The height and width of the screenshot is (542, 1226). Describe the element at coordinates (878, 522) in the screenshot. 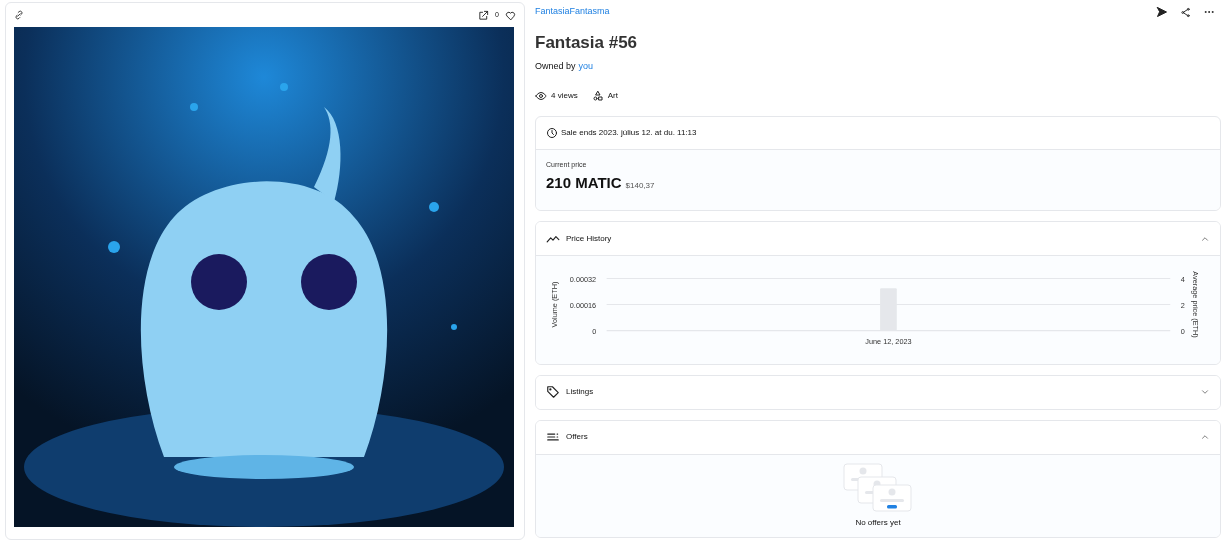

I see `empty-message: No offers yet` at that location.